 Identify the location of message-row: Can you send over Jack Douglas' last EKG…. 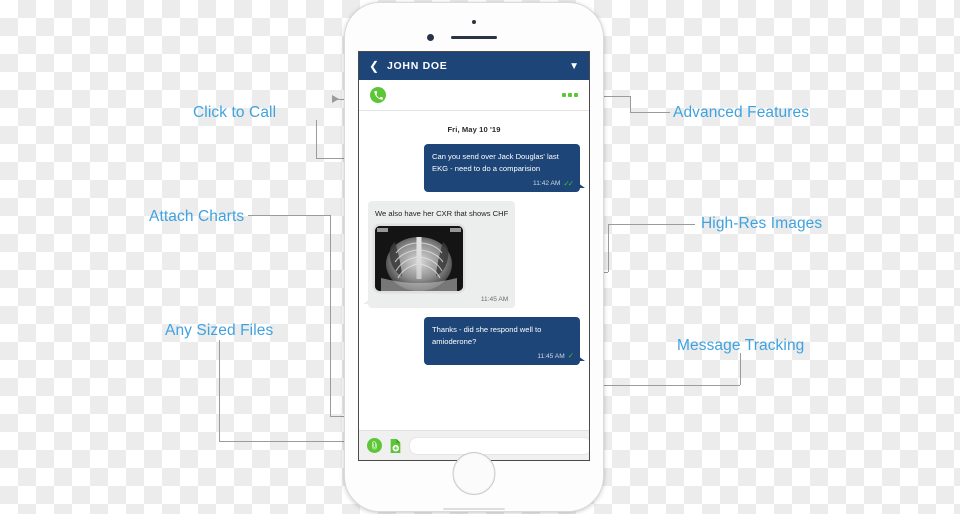
(476, 168).